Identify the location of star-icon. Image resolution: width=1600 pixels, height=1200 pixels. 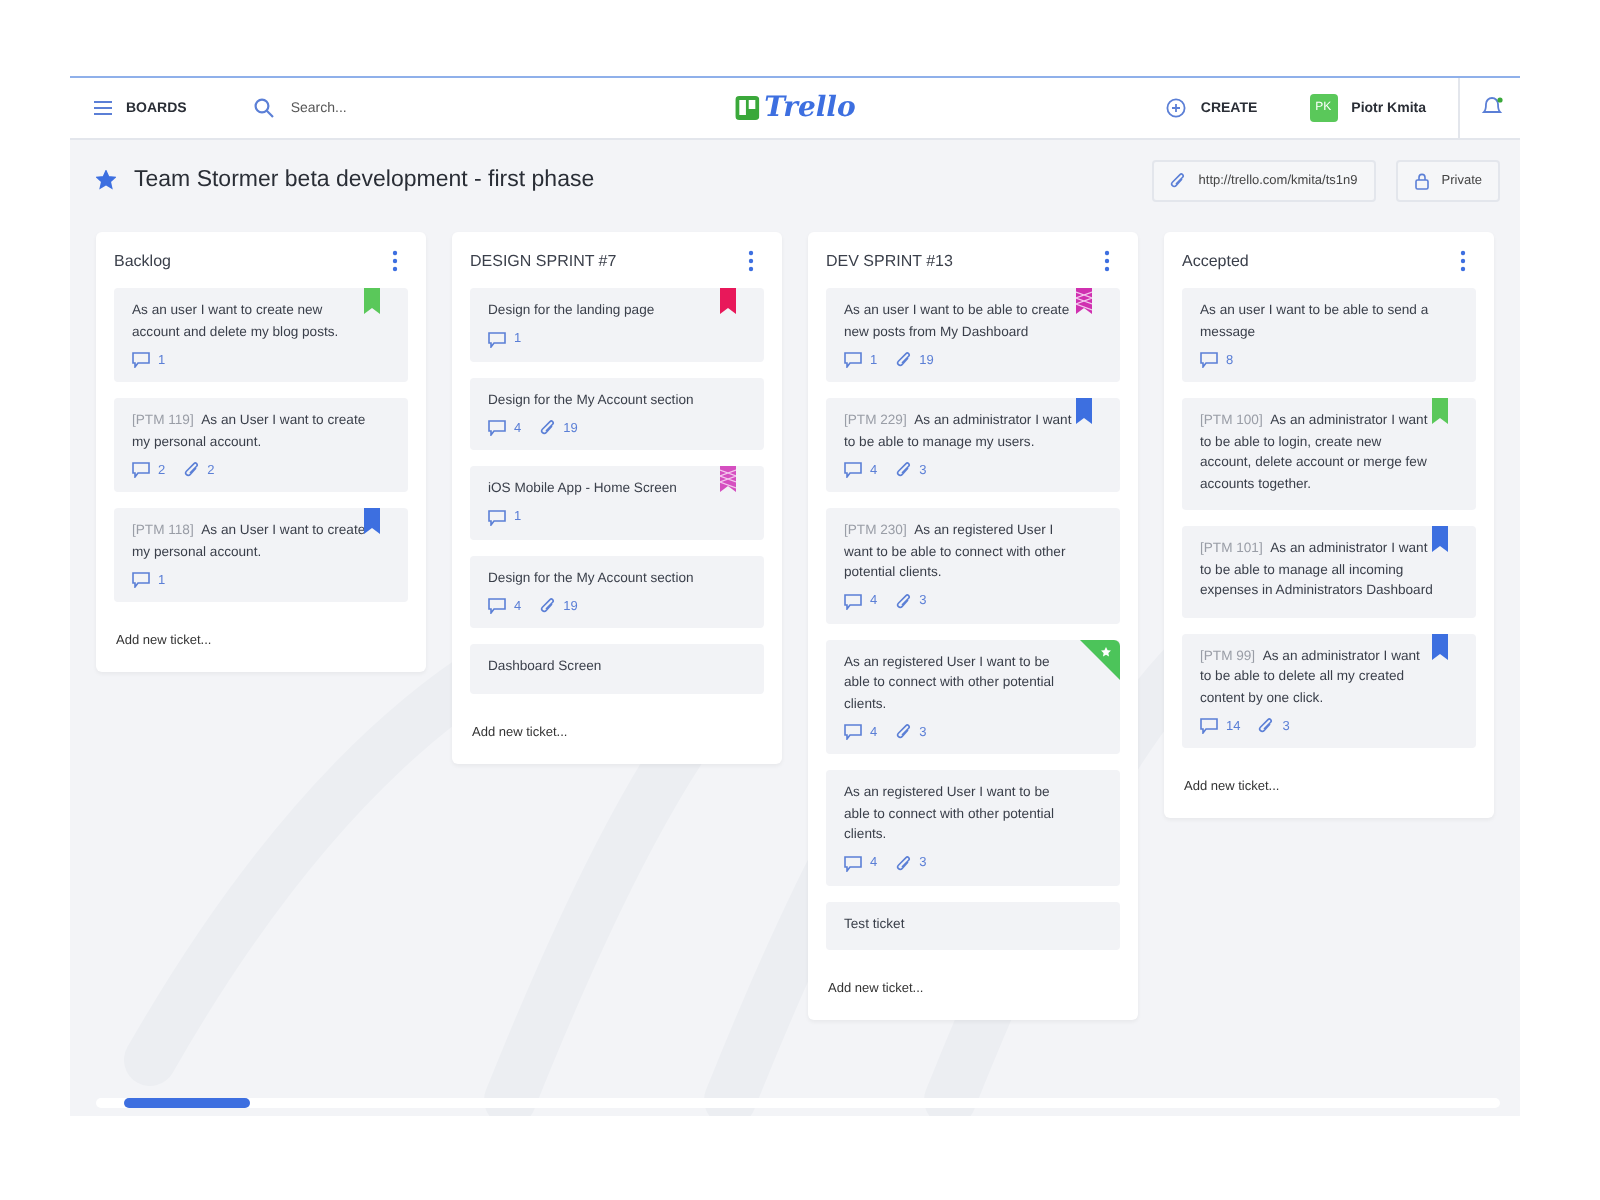
(106, 180).